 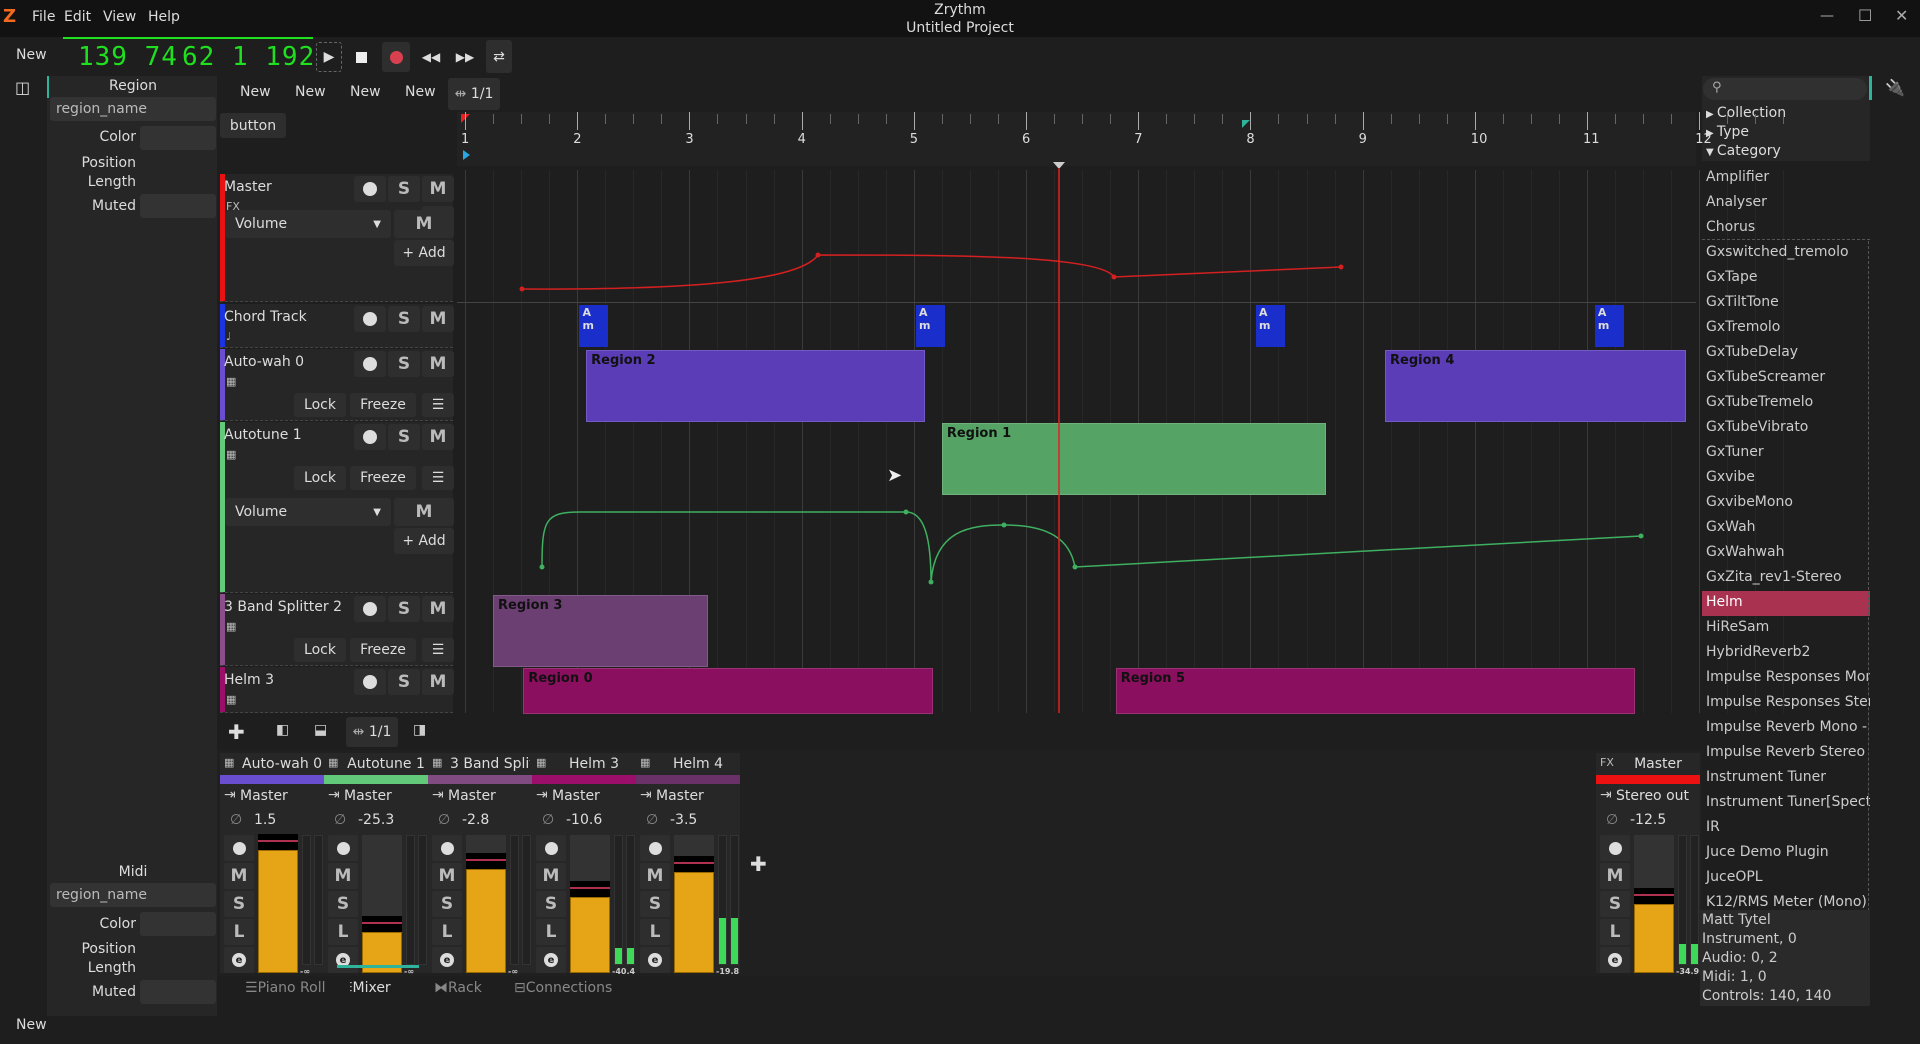 What do you see at coordinates (178, 138) in the screenshot?
I see `color-field` at bounding box center [178, 138].